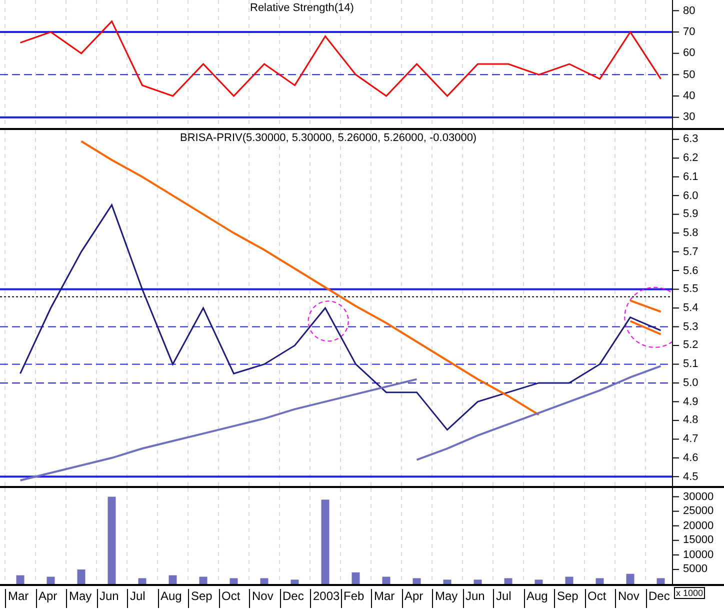 The height and width of the screenshot is (614, 724). Describe the element at coordinates (690, 345) in the screenshot. I see `axis-label: 5.2` at that location.